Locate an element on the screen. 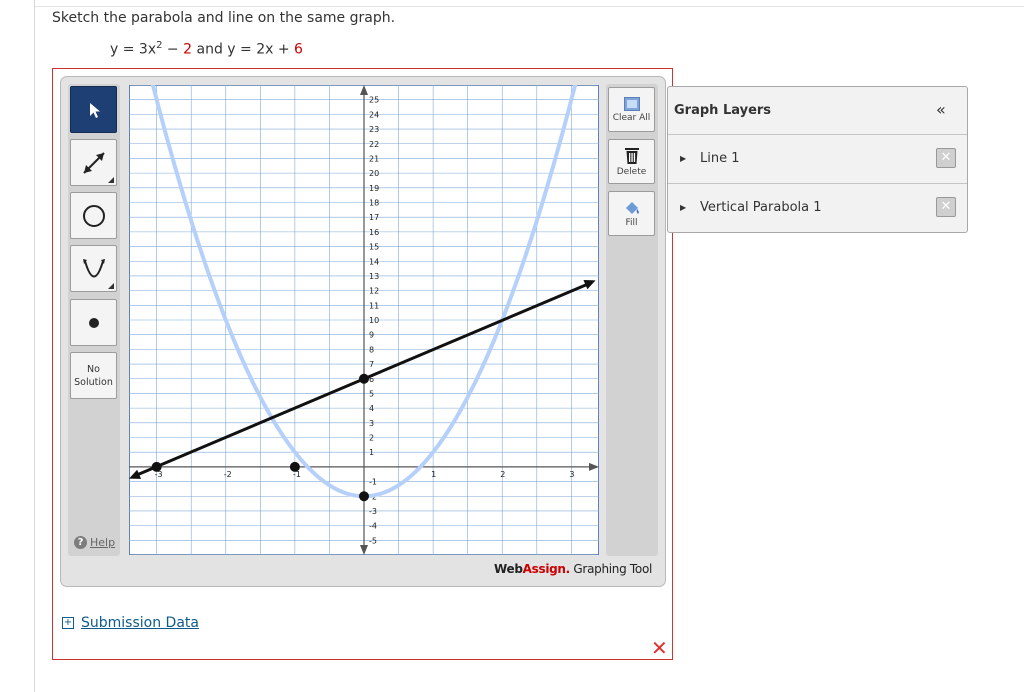 This screenshot has height=692, width=1024. y-tick-label: 14 is located at coordinates (374, 261).